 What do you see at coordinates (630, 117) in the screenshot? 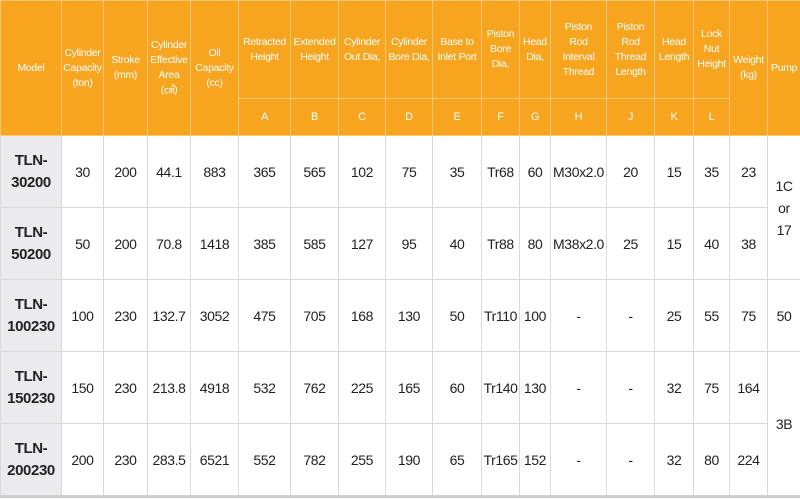
I see `column-letter: J` at bounding box center [630, 117].